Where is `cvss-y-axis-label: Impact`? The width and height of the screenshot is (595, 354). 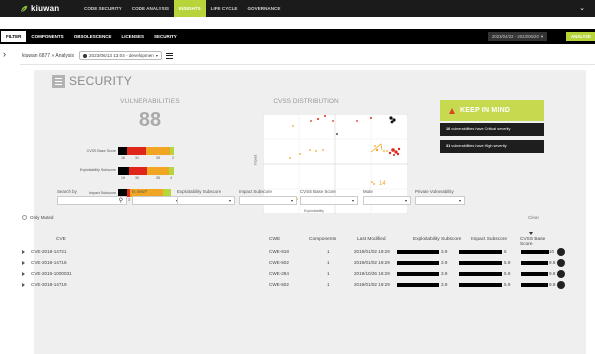
cvss-y-axis-label: Impact is located at coordinates (255, 160).